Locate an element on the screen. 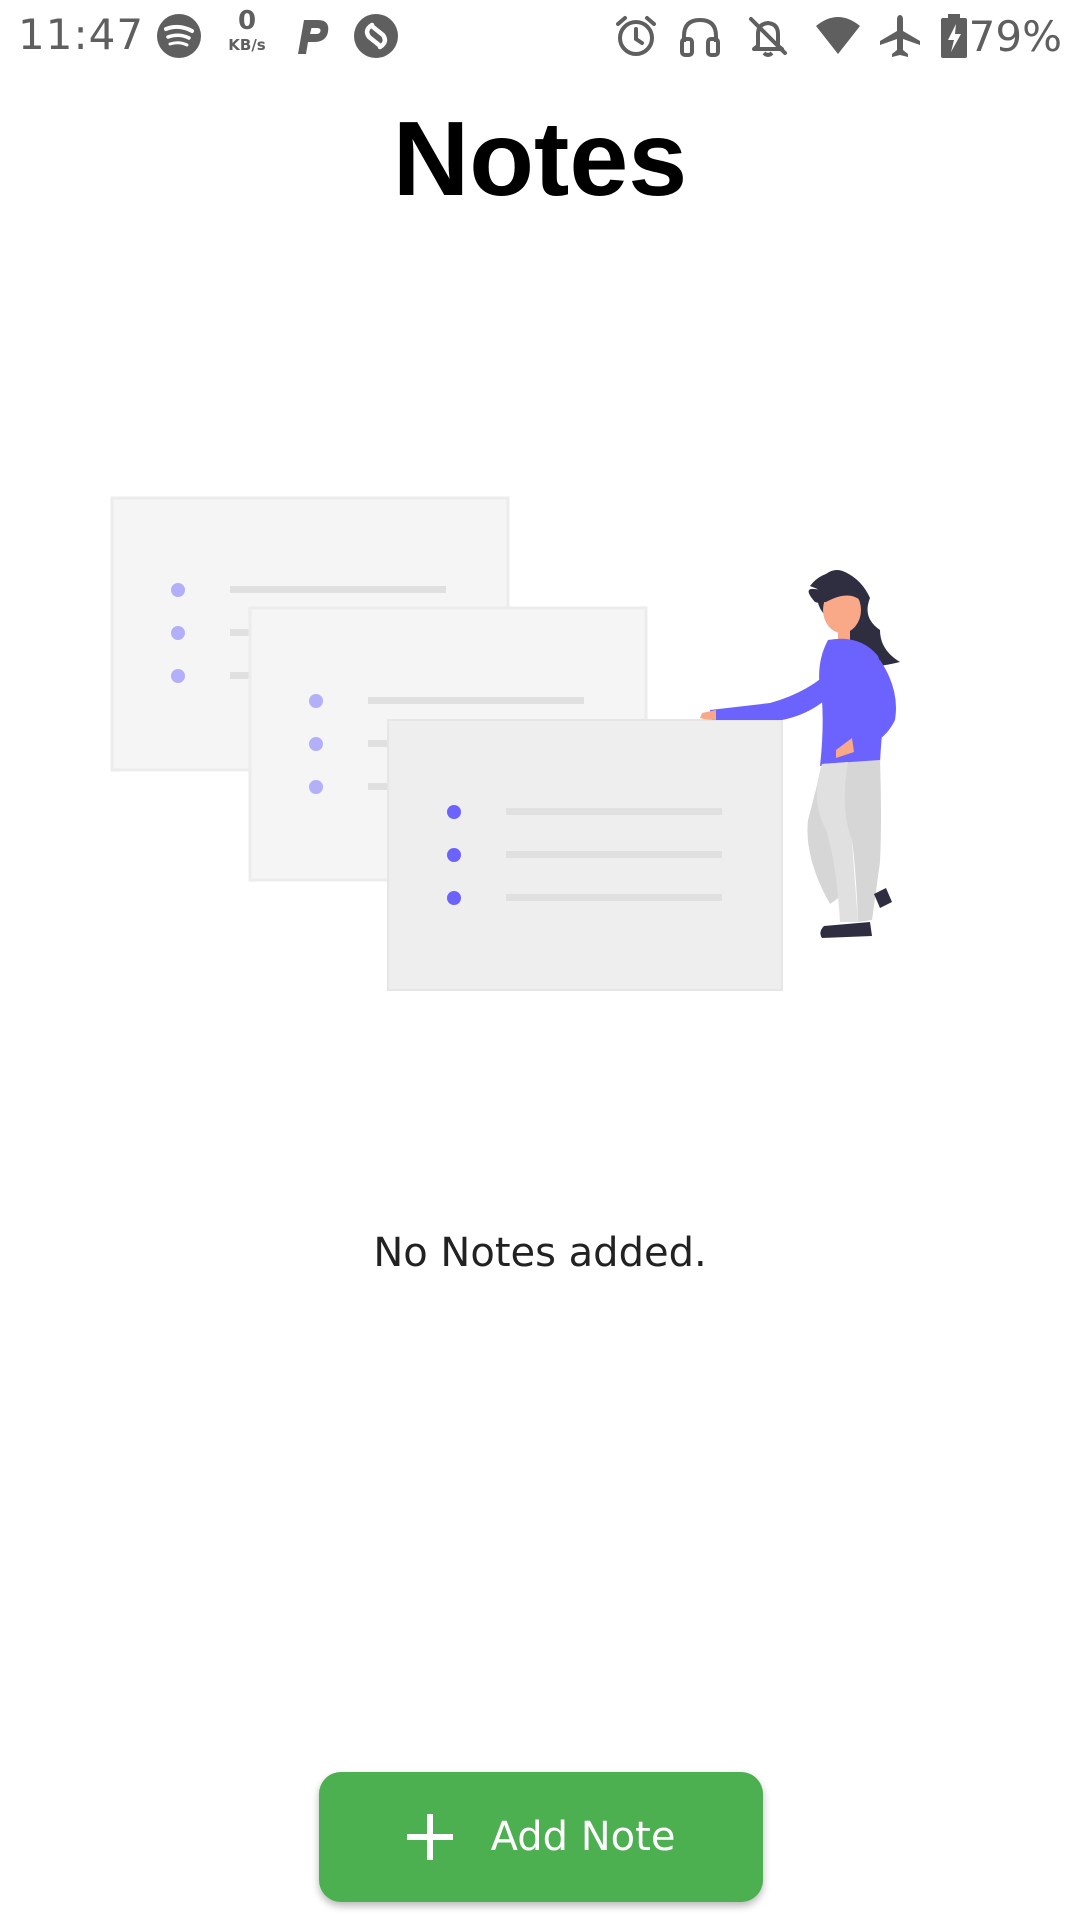  add-note-button: Add Note is located at coordinates (541, 1837).